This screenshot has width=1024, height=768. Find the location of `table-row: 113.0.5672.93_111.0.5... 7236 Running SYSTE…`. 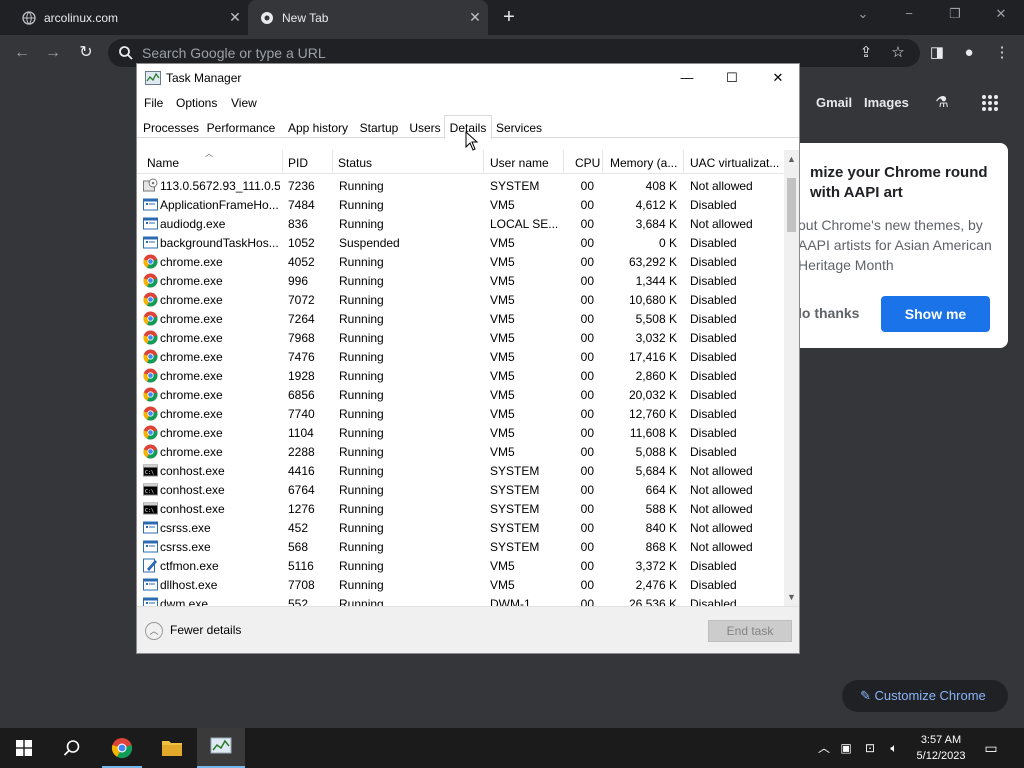

table-row: 113.0.5672.93_111.0.5... 7236 Running SYSTE… is located at coordinates (460, 185).